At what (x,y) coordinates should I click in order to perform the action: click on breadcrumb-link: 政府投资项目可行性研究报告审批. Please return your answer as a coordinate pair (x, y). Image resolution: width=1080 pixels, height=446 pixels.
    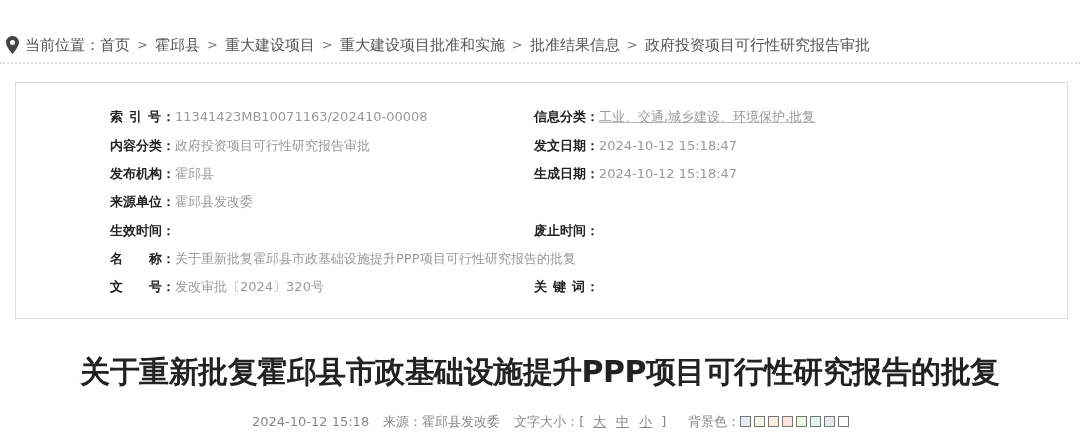
    Looking at the image, I should click on (757, 45).